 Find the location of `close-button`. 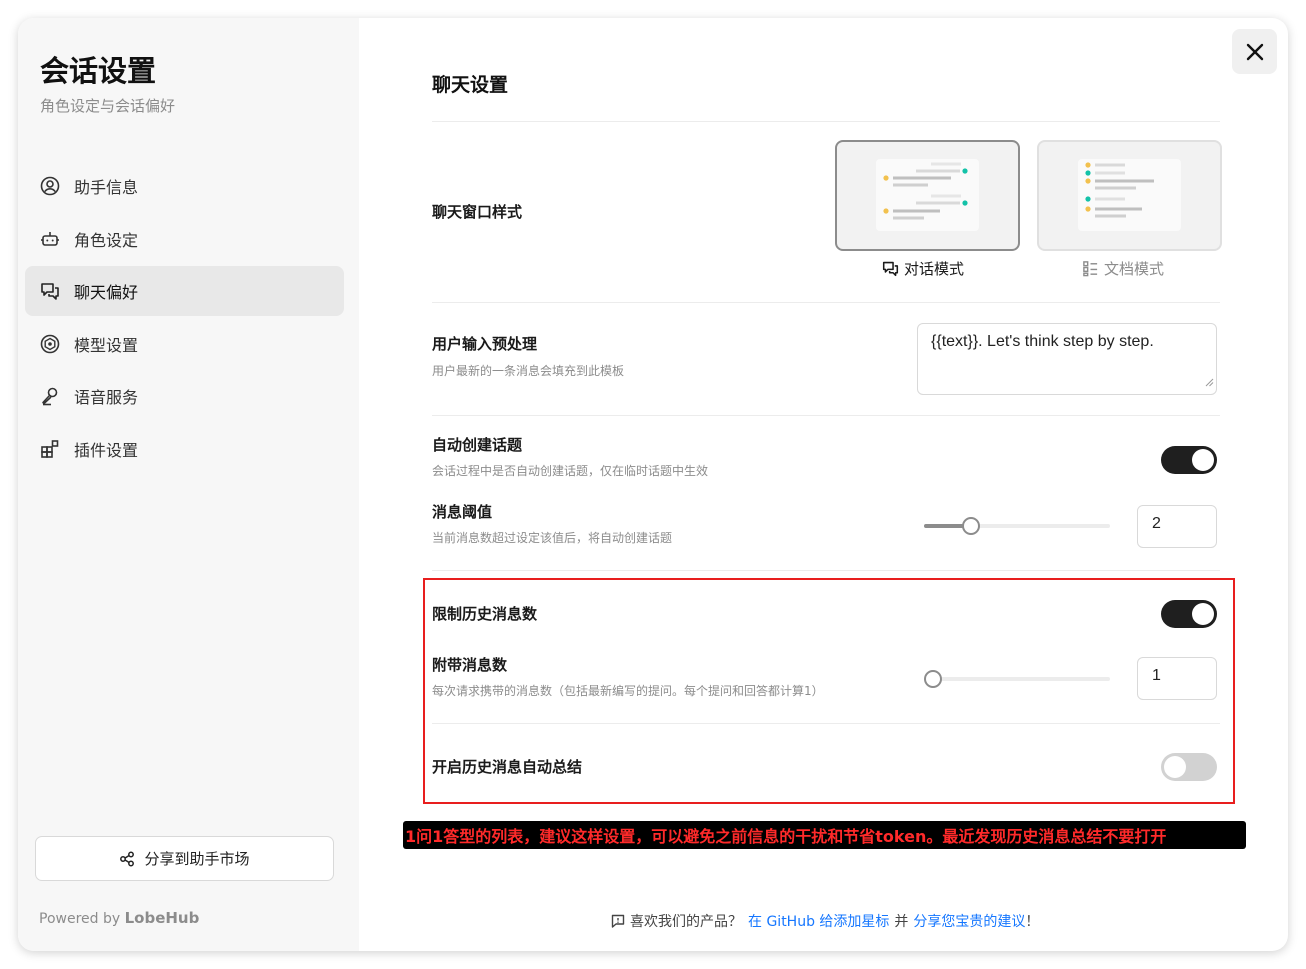

close-button is located at coordinates (1254, 51).